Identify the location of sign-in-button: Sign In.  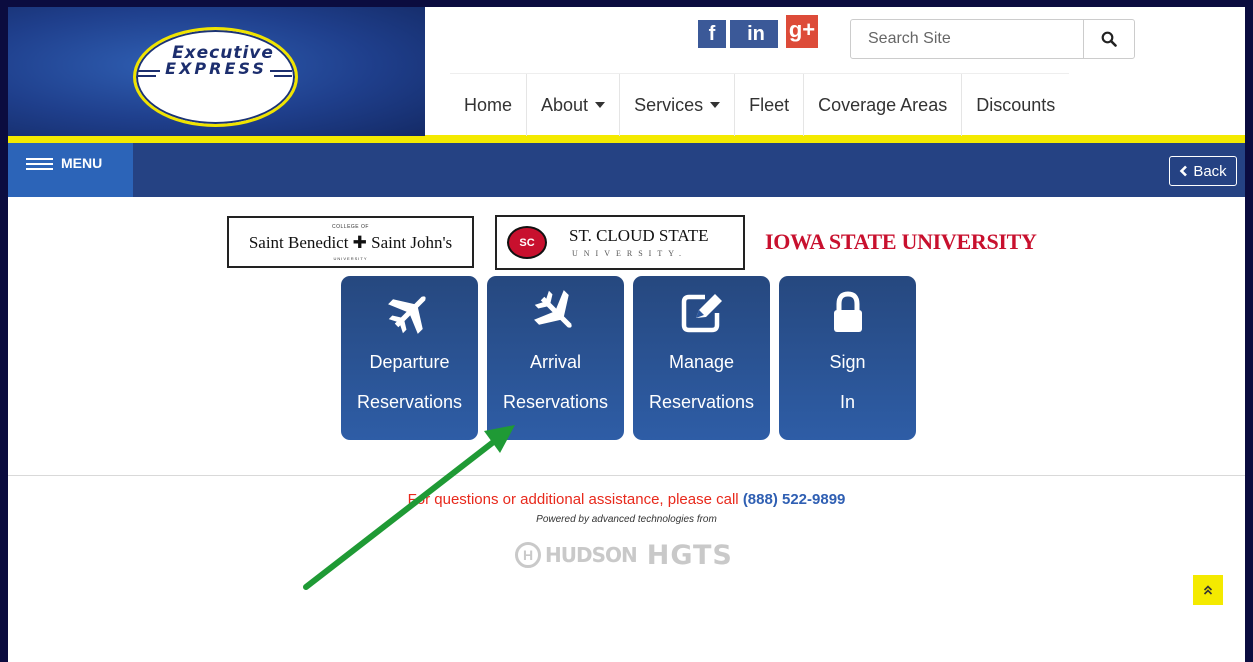
(847, 358).